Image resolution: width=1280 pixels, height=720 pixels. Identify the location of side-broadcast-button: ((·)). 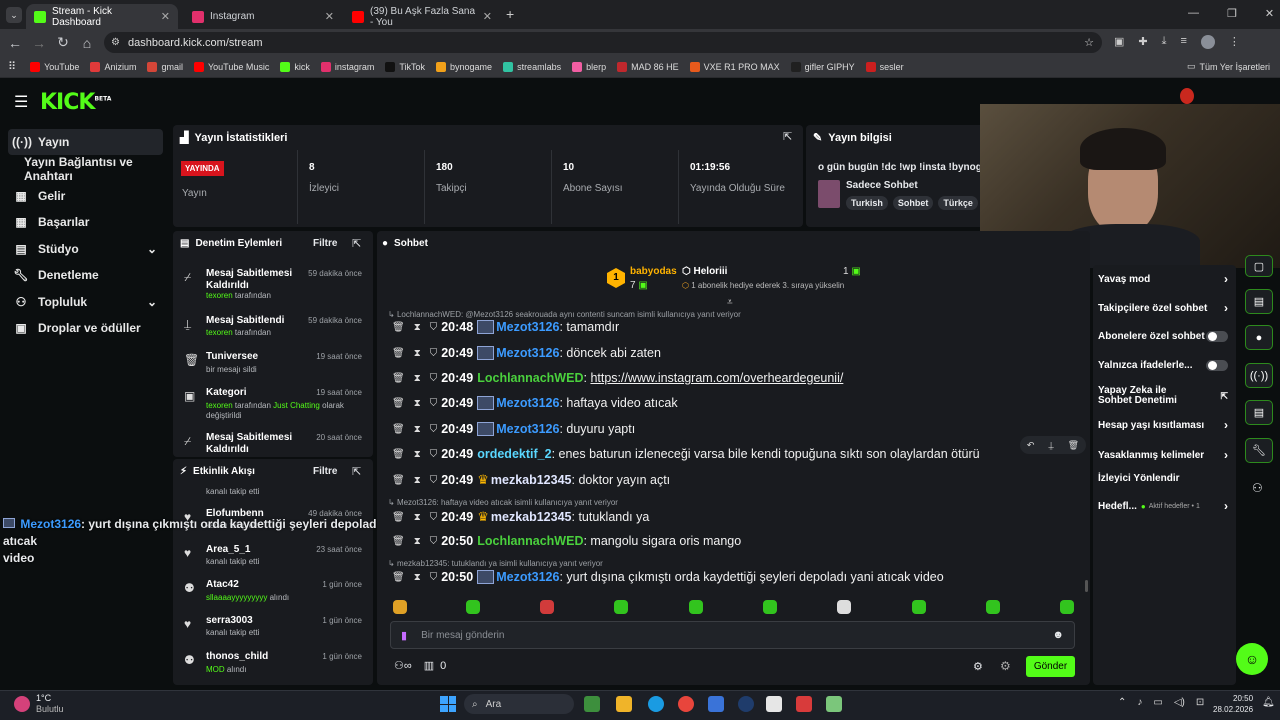
(1259, 375).